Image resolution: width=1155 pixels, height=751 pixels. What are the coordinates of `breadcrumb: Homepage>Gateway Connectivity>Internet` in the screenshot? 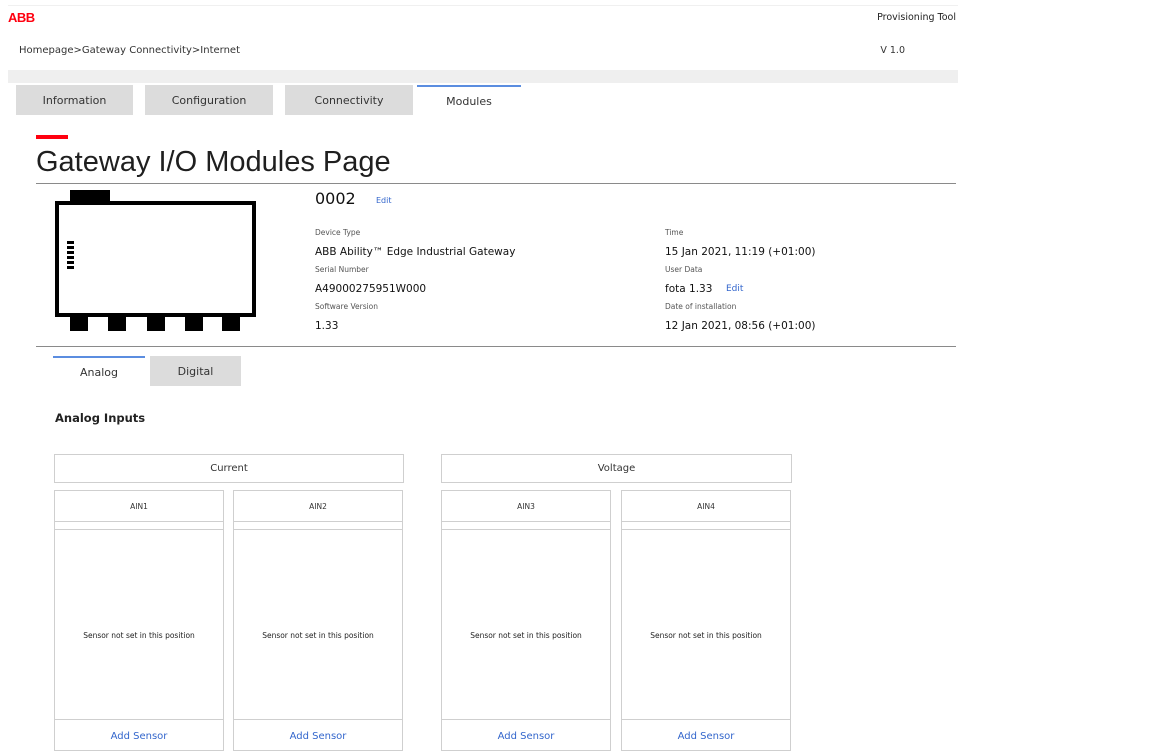 It's located at (129, 50).